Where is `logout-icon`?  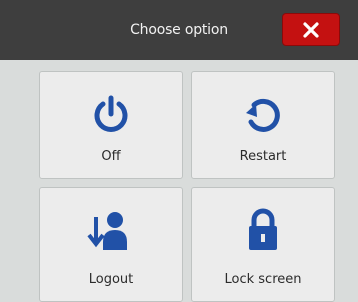
logout-icon is located at coordinates (111, 230).